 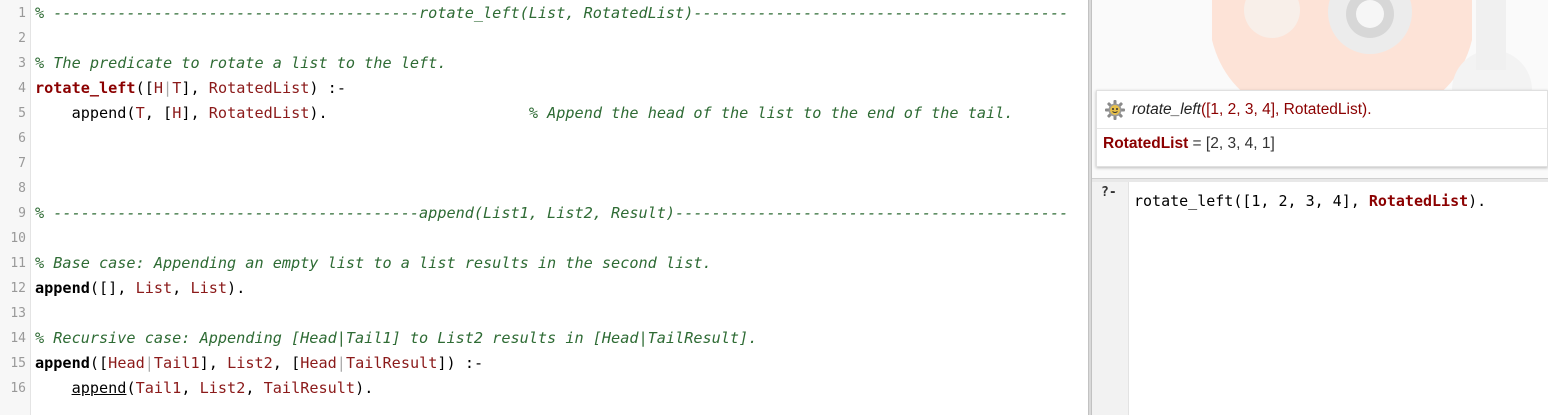 I want to click on code-line: 4 rotate_left([H|T], RotatedList) :-, so click(x=544, y=88).